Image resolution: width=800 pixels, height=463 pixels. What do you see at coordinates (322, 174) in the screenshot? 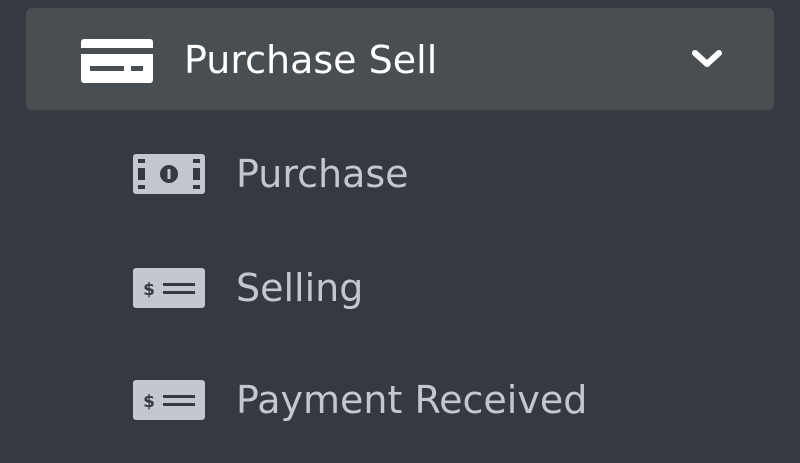
I see `submenu-item-label: Purchase` at bounding box center [322, 174].